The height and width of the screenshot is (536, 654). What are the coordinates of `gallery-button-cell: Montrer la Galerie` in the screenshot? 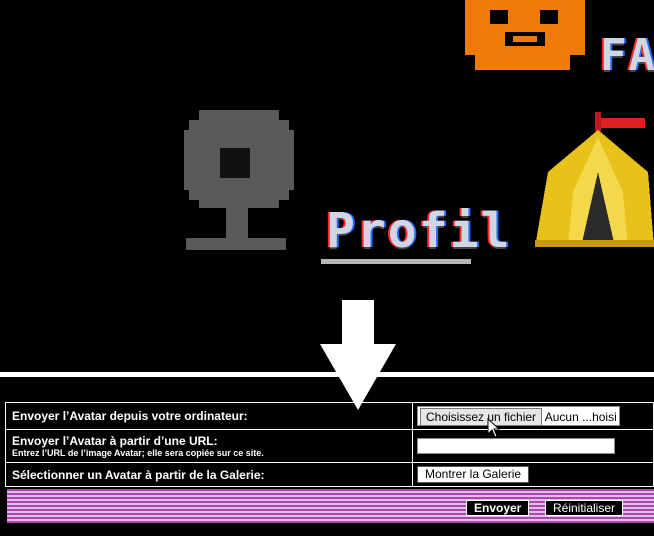 It's located at (533, 474).